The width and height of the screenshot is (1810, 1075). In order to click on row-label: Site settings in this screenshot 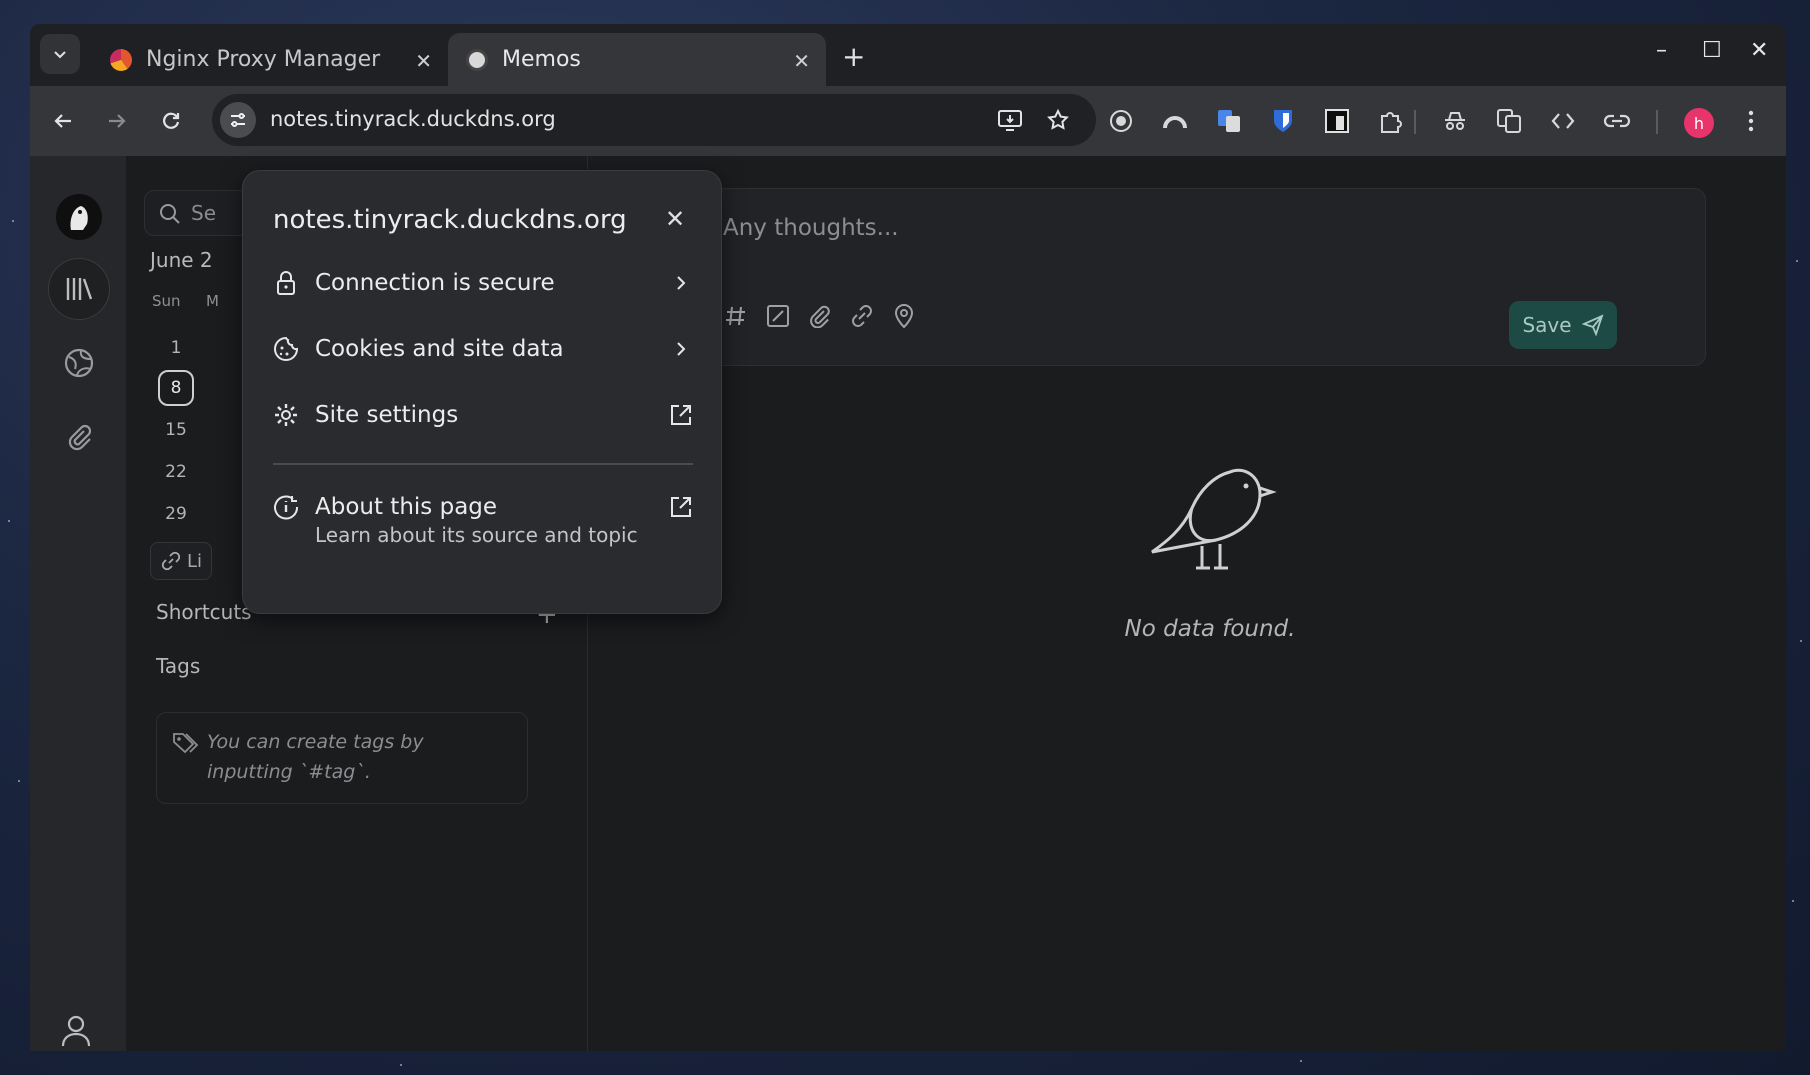, I will do `click(387, 415)`.